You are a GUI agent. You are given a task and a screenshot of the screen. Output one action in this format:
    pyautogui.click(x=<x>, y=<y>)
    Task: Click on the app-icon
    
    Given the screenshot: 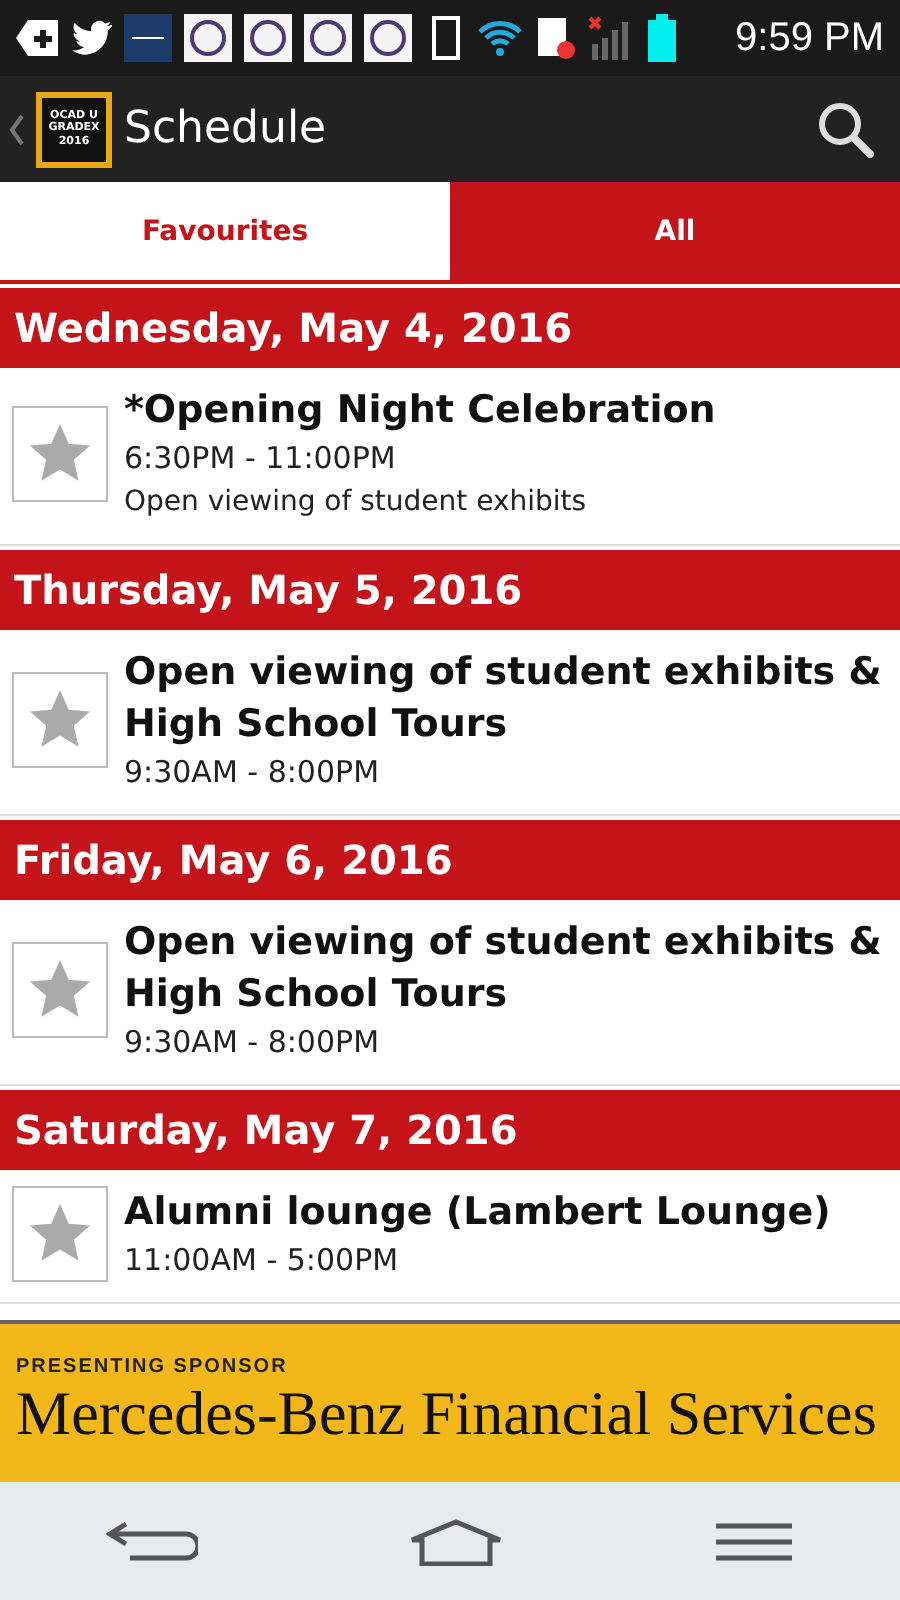 What is the action you would take?
    pyautogui.click(x=148, y=38)
    